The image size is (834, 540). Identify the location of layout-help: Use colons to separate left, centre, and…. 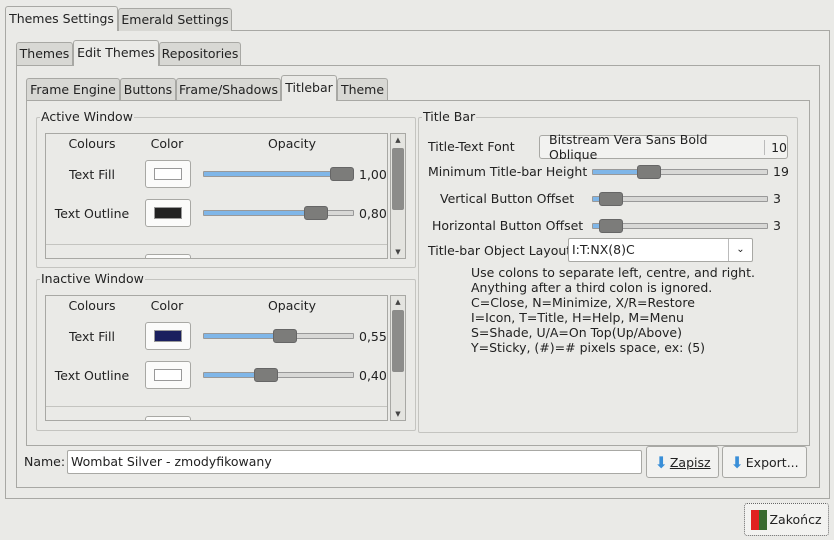
(613, 310).